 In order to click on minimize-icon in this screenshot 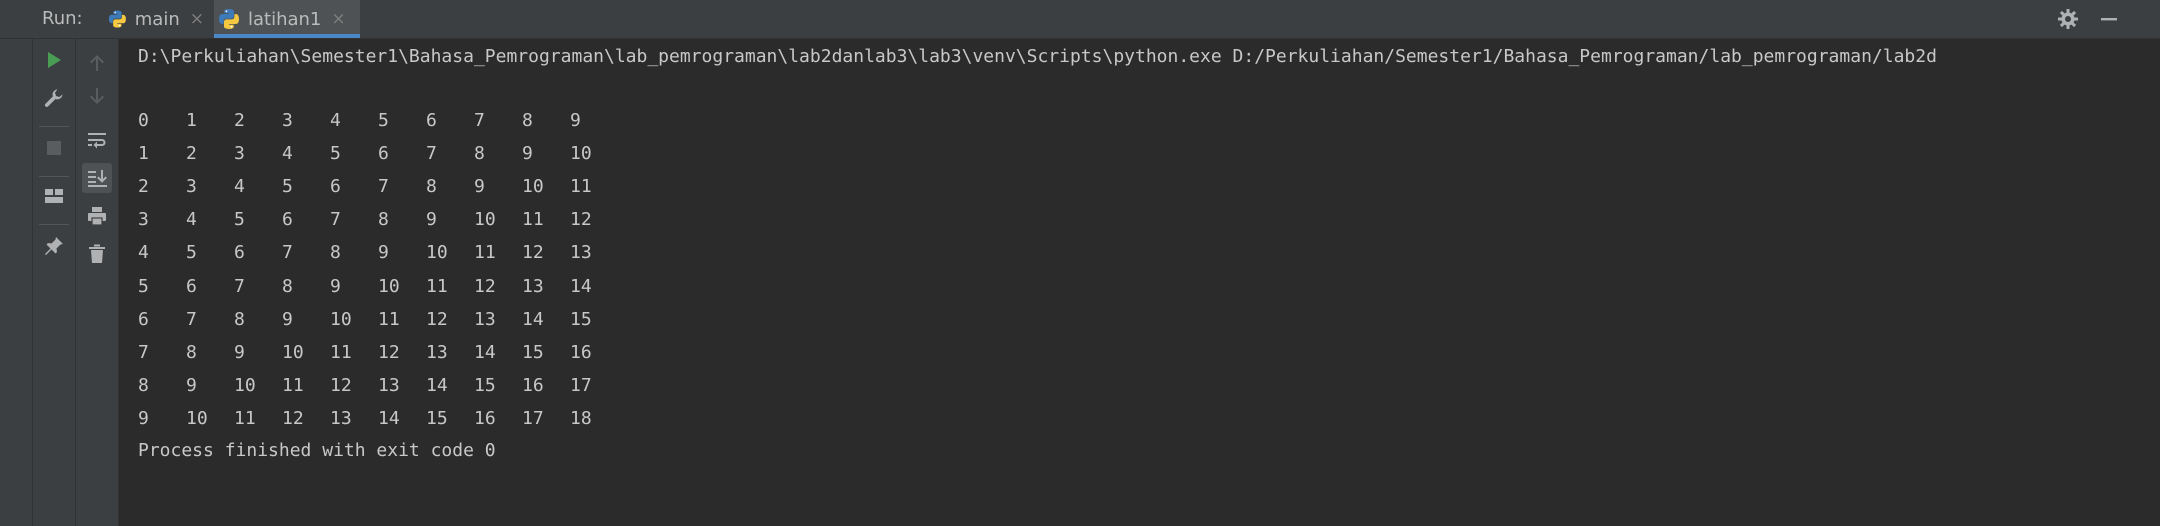, I will do `click(2109, 19)`.